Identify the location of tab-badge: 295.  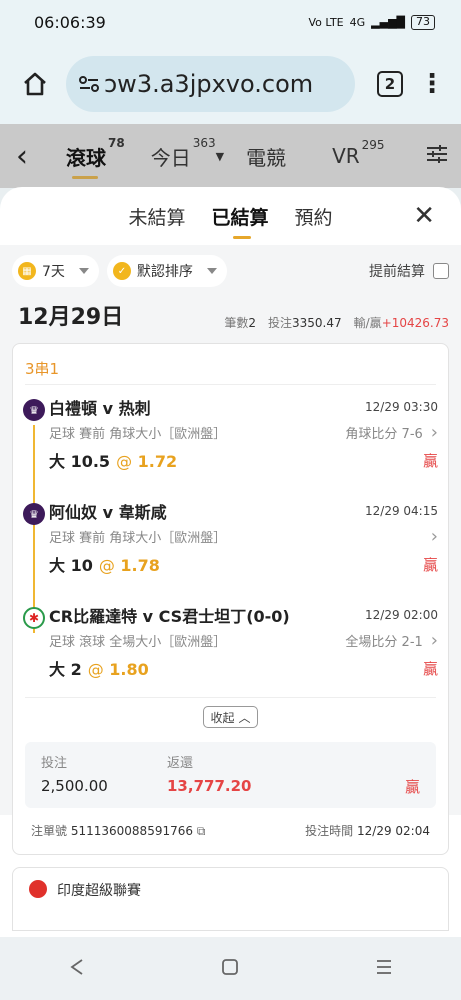
(373, 145).